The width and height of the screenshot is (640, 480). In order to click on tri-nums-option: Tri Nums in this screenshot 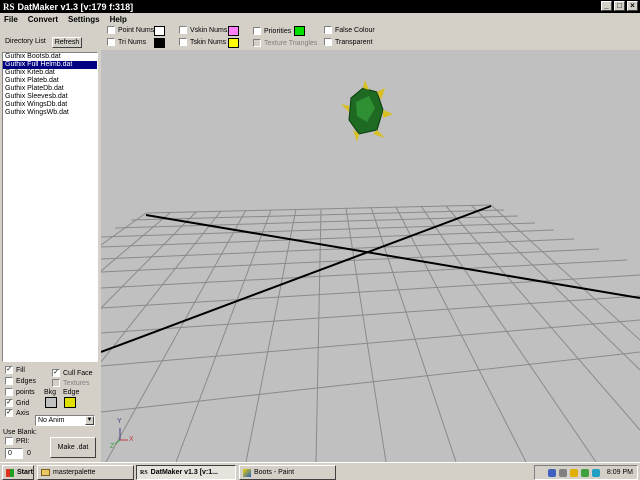, I will do `click(126, 42)`.